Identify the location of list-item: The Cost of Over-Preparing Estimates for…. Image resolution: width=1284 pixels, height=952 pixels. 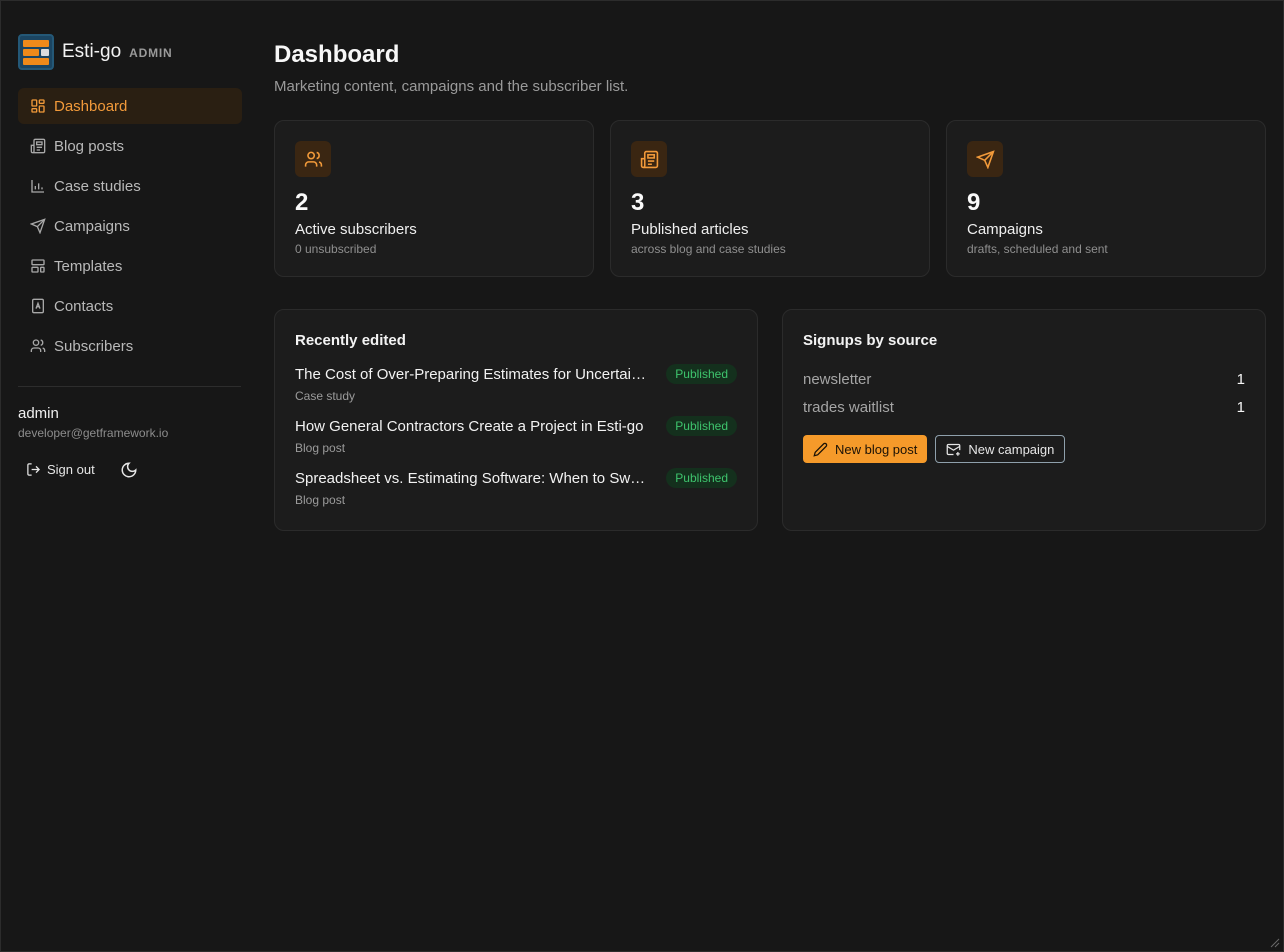
(516, 389).